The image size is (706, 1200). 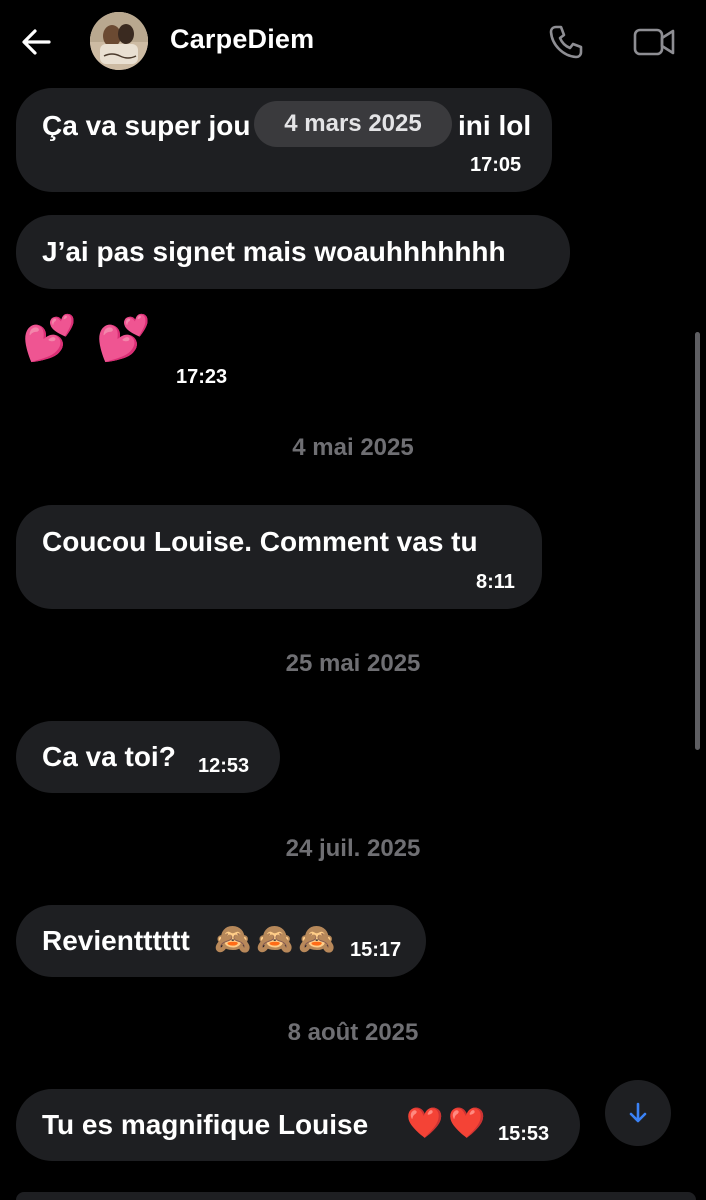 I want to click on message-text: Ca va toi?, so click(x=109, y=756).